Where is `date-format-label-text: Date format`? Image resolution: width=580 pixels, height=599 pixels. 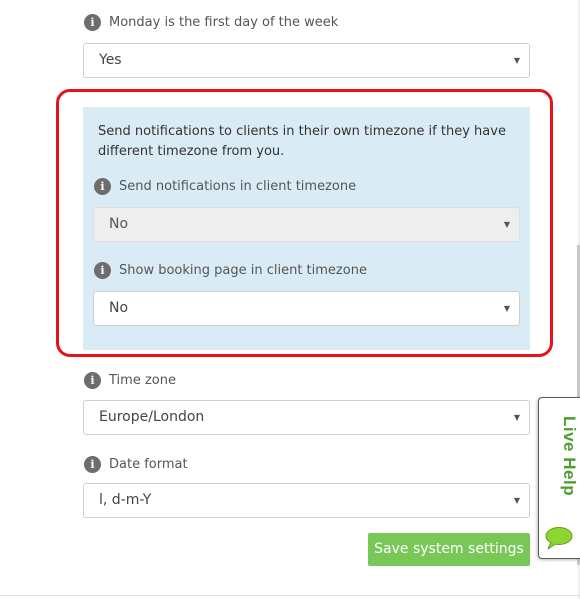 date-format-label-text: Date format is located at coordinates (148, 464).